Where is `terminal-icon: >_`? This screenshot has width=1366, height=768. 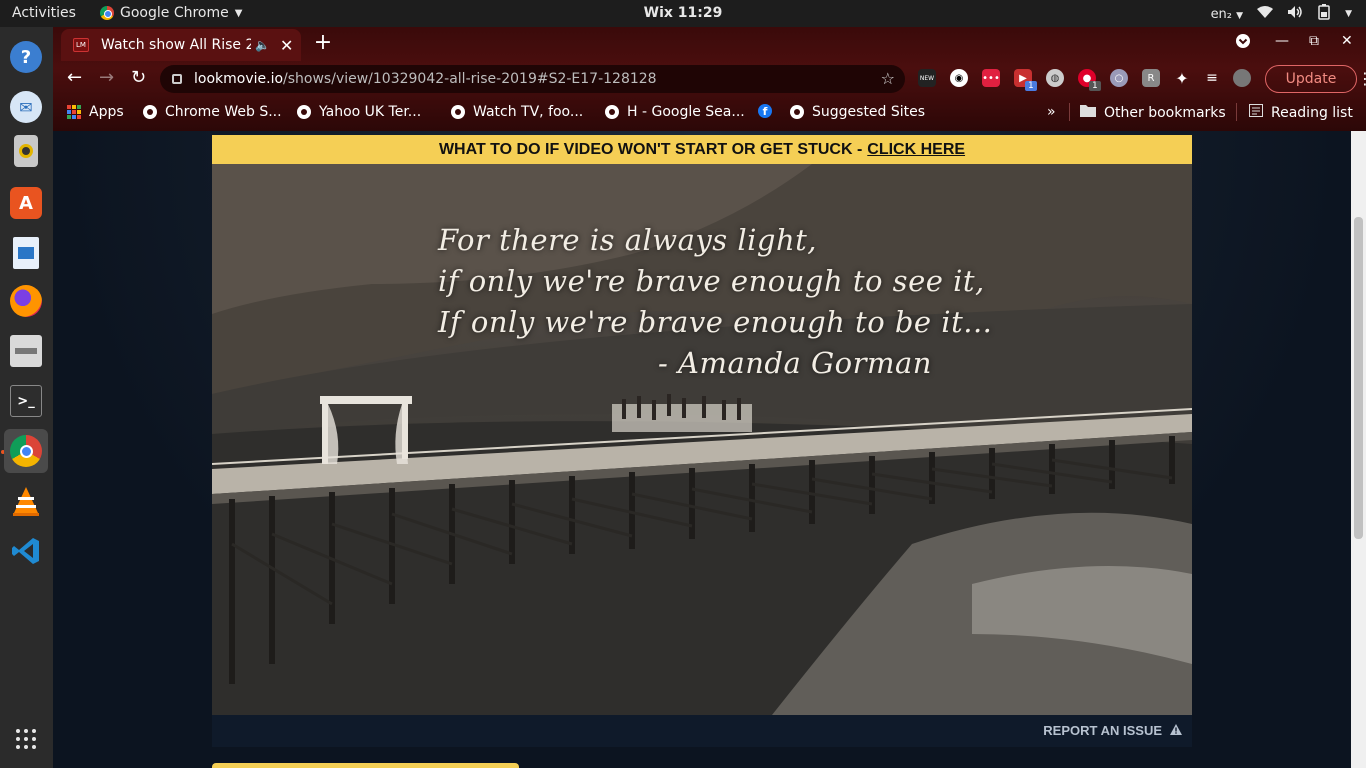
terminal-icon: >_ is located at coordinates (26, 401).